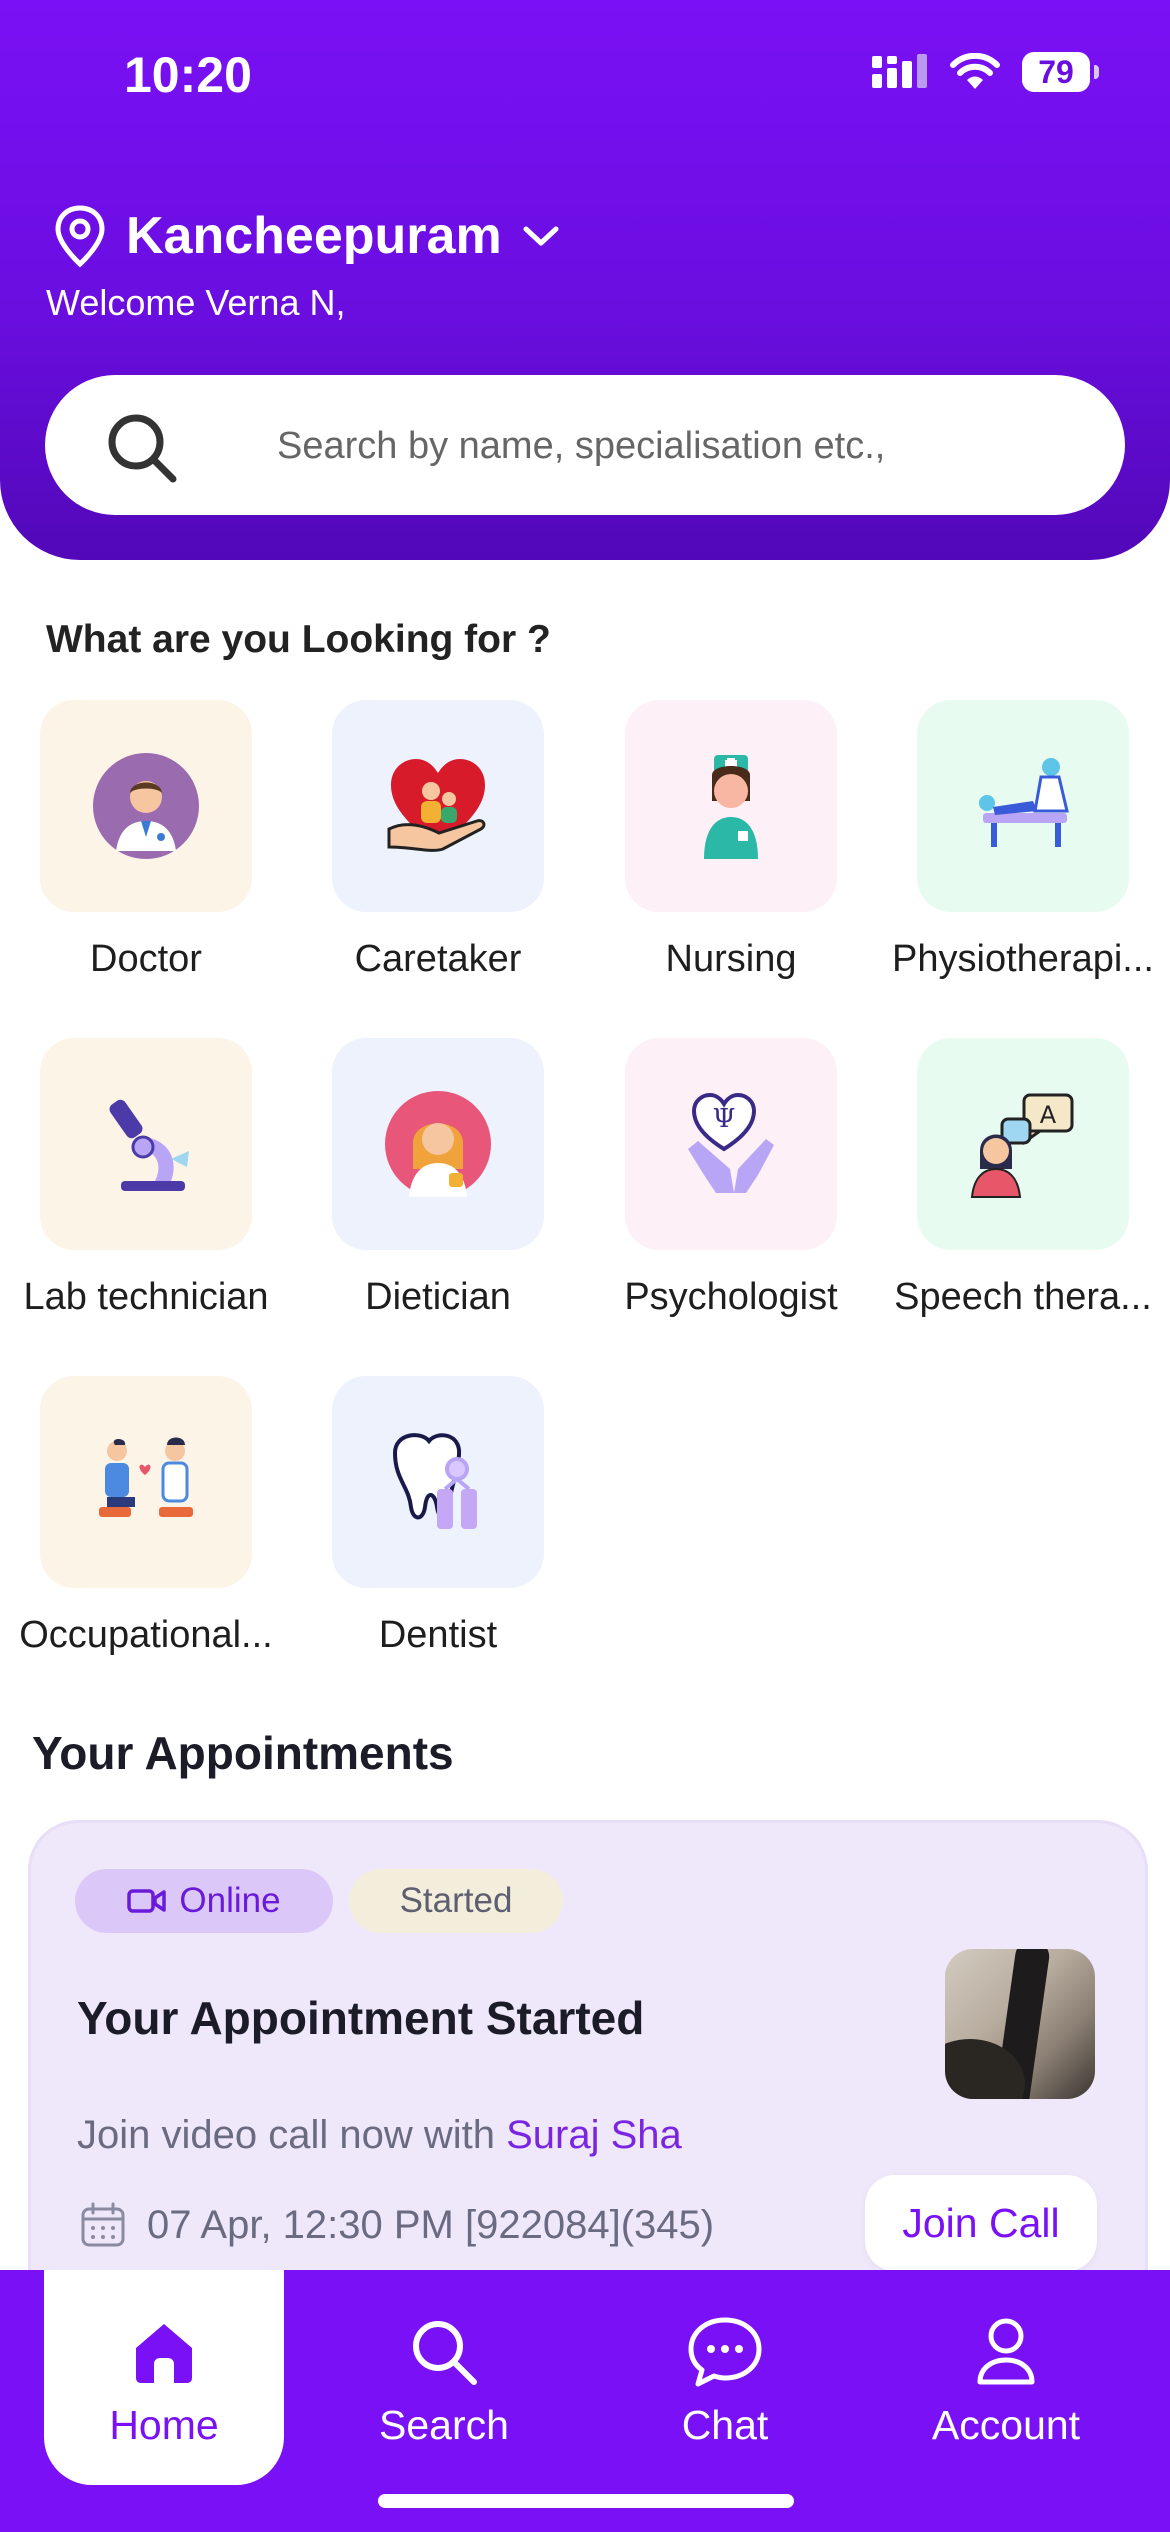 The height and width of the screenshot is (2532, 1170). I want to click on location-selector: Kancheepuram, so click(307, 236).